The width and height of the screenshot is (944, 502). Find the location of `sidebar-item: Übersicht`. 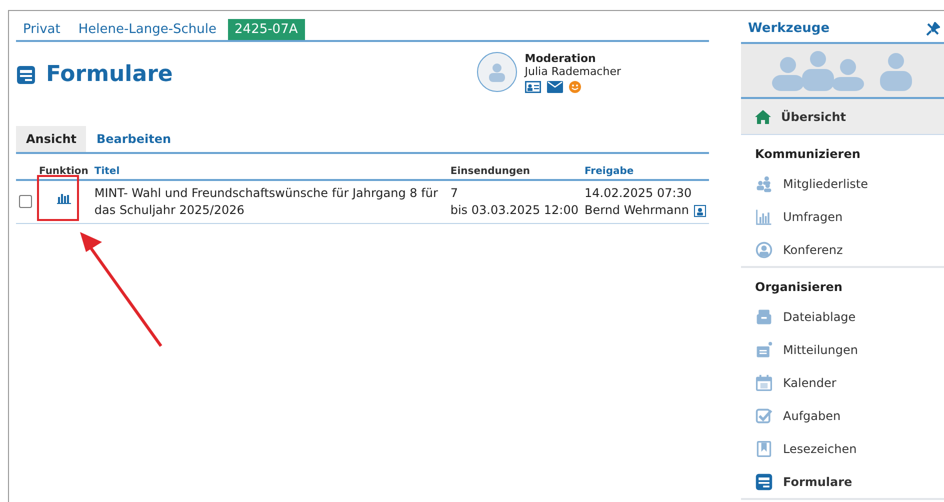

sidebar-item: Übersicht is located at coordinates (842, 117).